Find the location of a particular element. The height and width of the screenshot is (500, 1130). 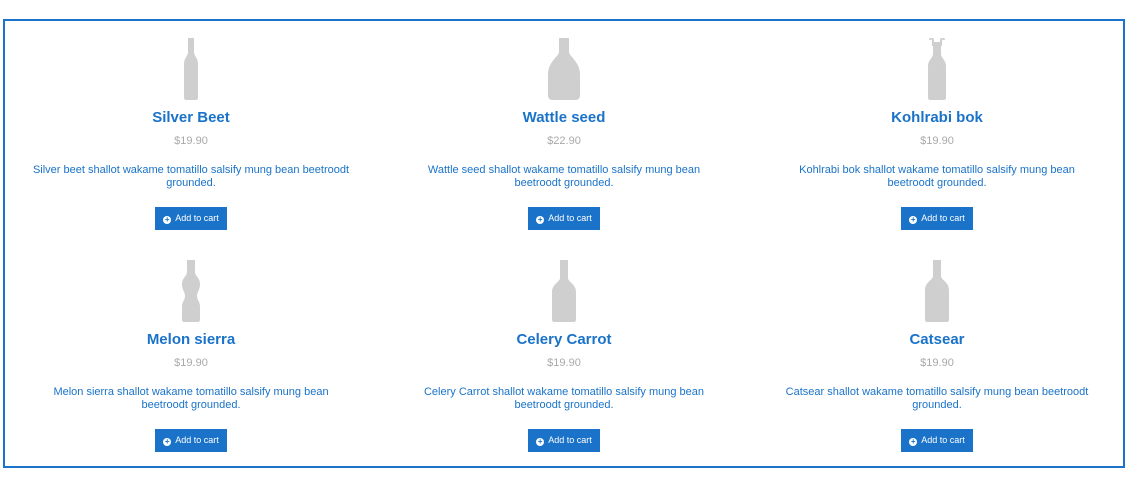

product-name: Wattle seed is located at coordinates (564, 118).